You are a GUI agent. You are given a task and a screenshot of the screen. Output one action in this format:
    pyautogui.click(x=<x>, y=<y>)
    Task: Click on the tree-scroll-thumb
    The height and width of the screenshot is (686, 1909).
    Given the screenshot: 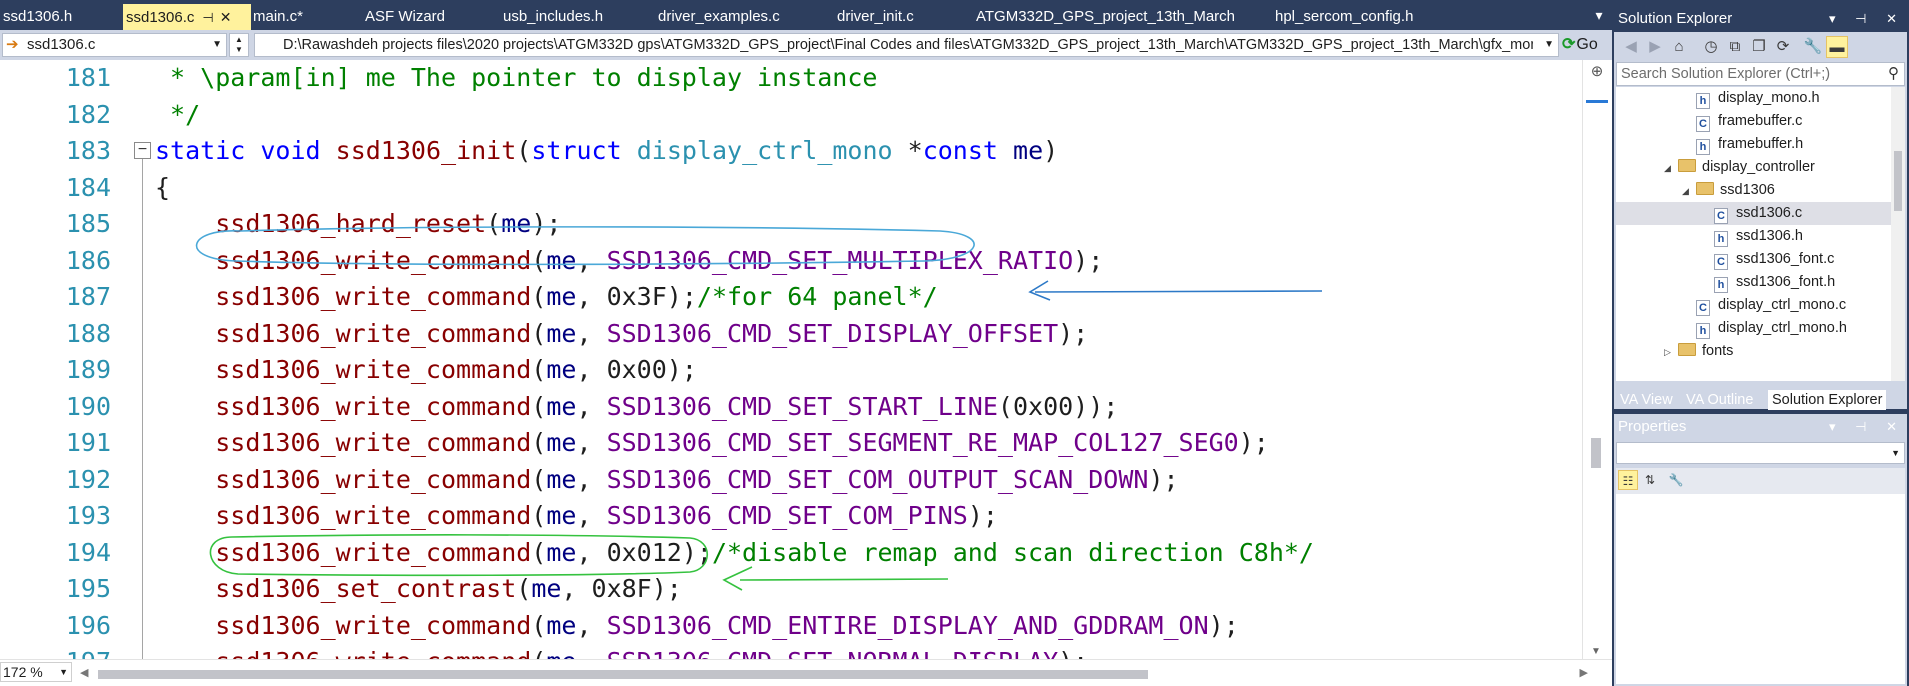 What is the action you would take?
    pyautogui.click(x=1898, y=181)
    